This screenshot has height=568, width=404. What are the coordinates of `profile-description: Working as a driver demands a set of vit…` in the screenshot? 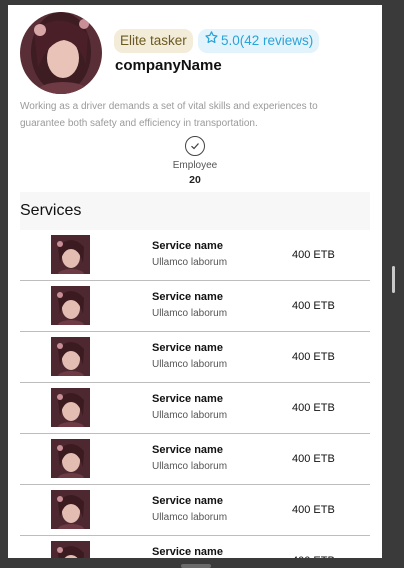 It's located at (169, 115).